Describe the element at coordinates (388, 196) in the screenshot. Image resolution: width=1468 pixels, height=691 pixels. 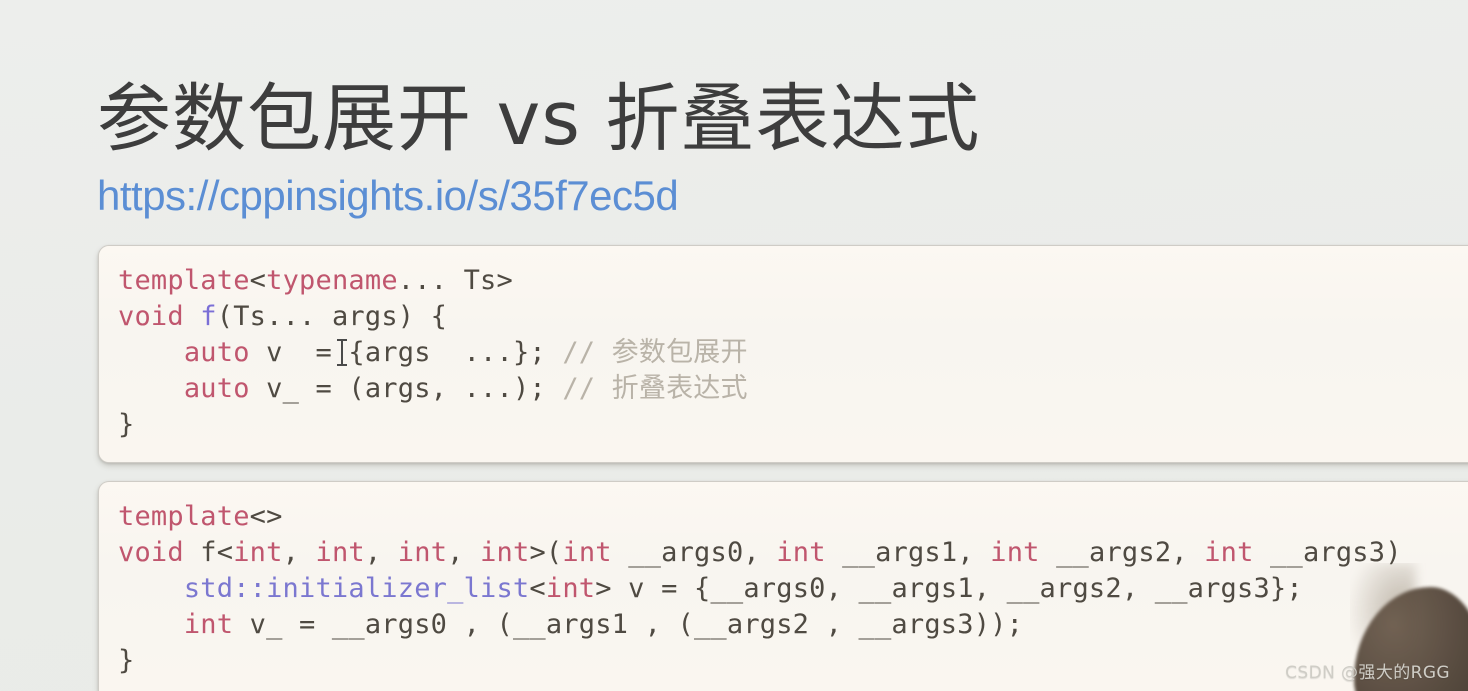
I see `cppinsights-link: https://cppinsights.io/s/35f7ec5d` at that location.